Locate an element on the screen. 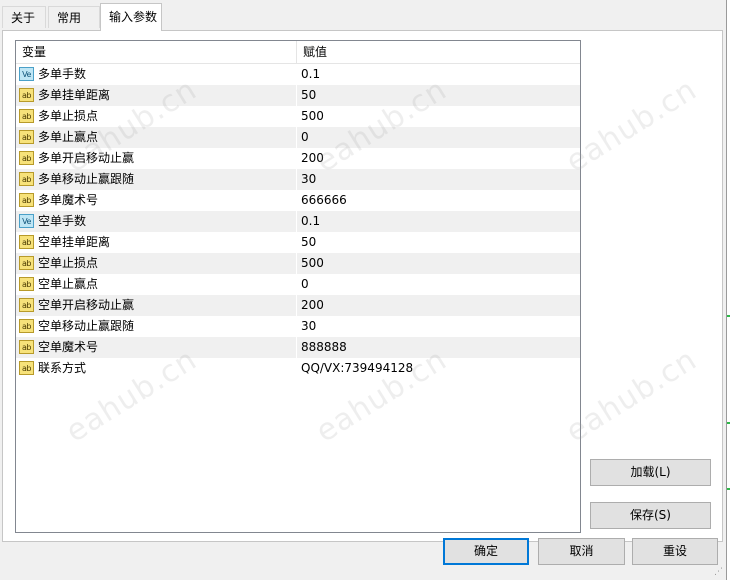 The height and width of the screenshot is (580, 730). variable-name: 多单移动止赢跟随 is located at coordinates (86, 179).